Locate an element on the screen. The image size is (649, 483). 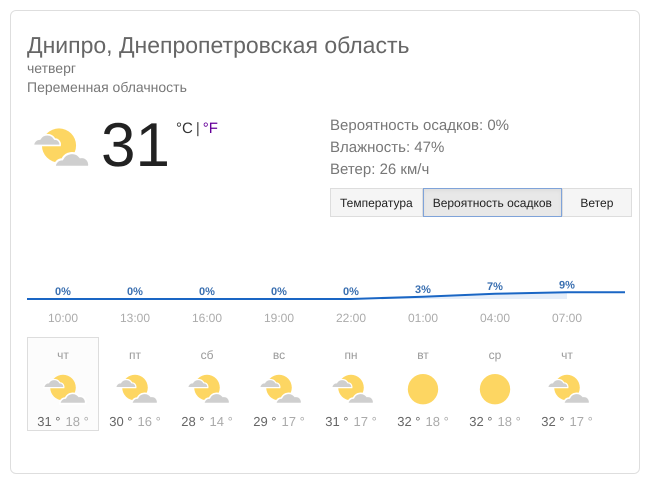
day-forecast: ср 32 ° 18 ° is located at coordinates (495, 384).